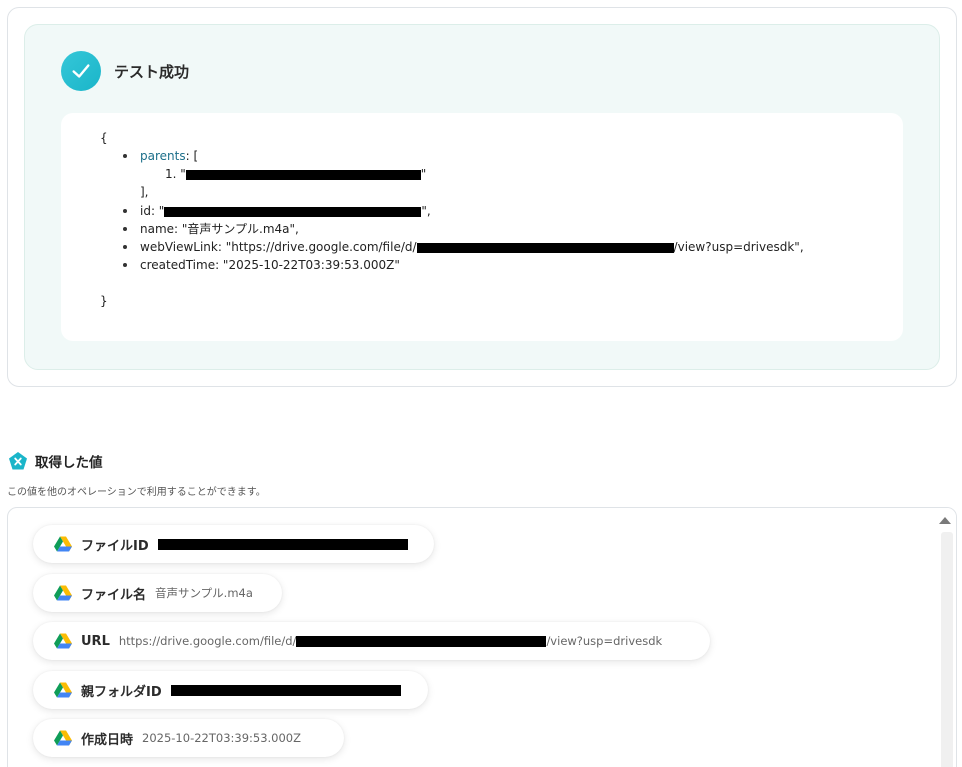 The image size is (962, 767). What do you see at coordinates (107, 740) in the screenshot?
I see `pill-label: 作成日時` at bounding box center [107, 740].